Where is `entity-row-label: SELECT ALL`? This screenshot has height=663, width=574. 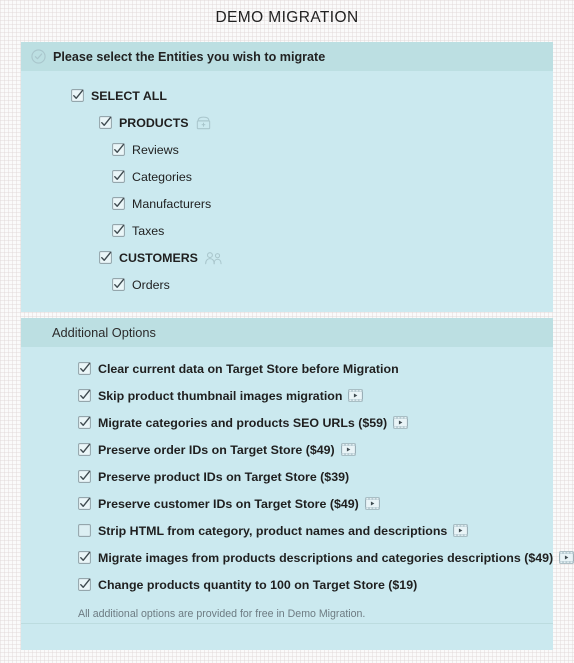 entity-row-label: SELECT ALL is located at coordinates (129, 95).